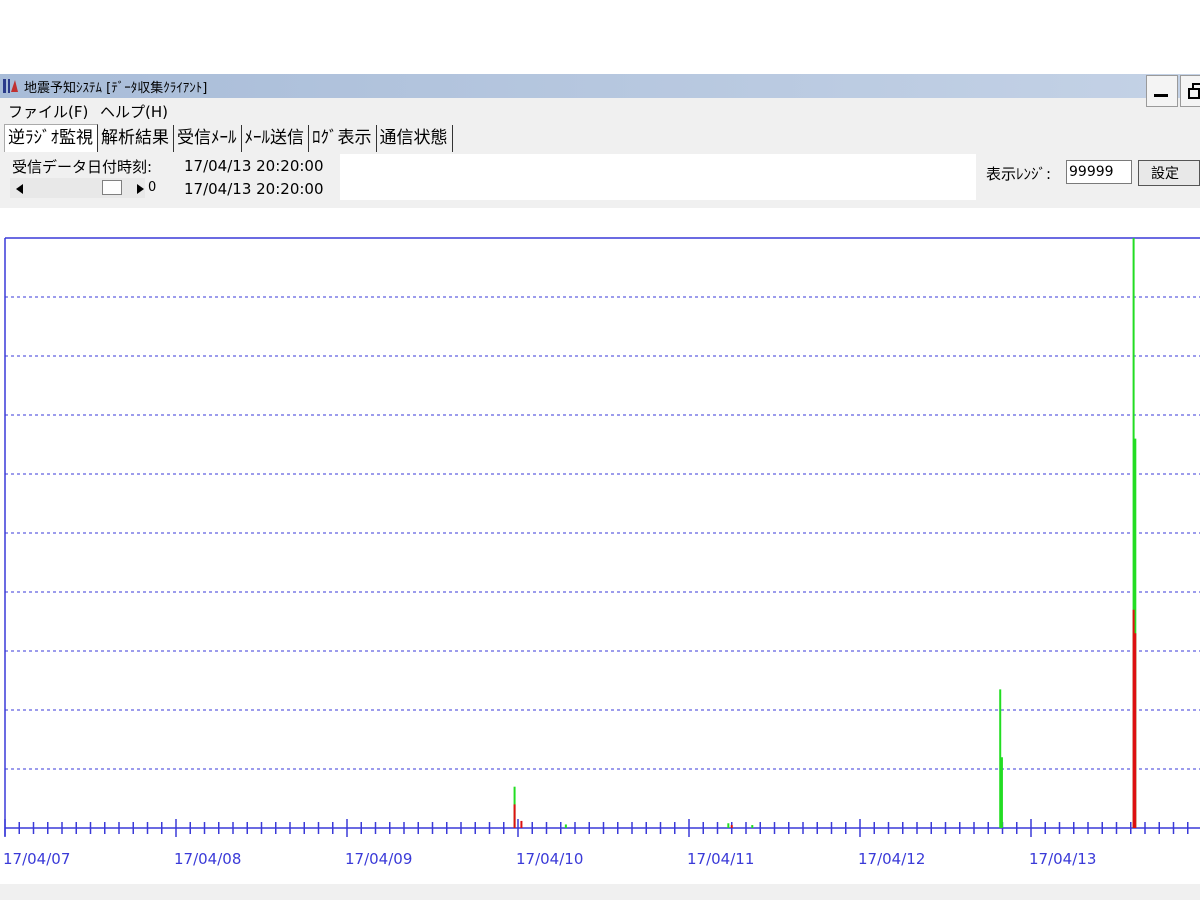 The height and width of the screenshot is (900, 1200). What do you see at coordinates (1162, 91) in the screenshot?
I see `minimize-button` at bounding box center [1162, 91].